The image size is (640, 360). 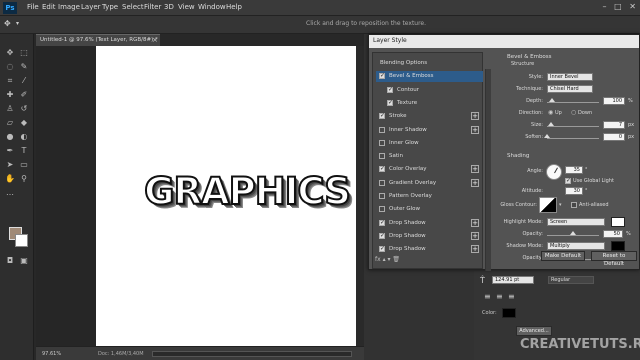 I want to click on shadow-color-swatch, so click(x=618, y=246).